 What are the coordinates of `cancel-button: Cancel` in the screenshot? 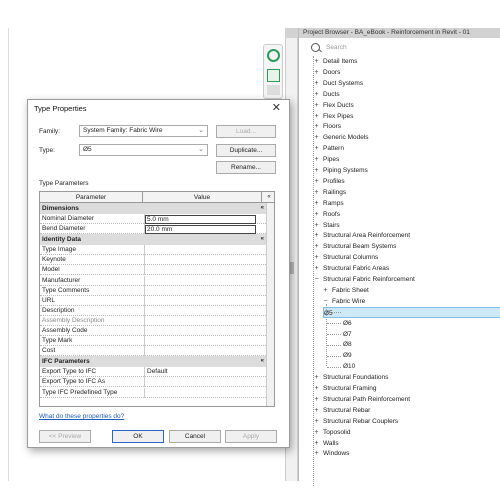 It's located at (195, 436).